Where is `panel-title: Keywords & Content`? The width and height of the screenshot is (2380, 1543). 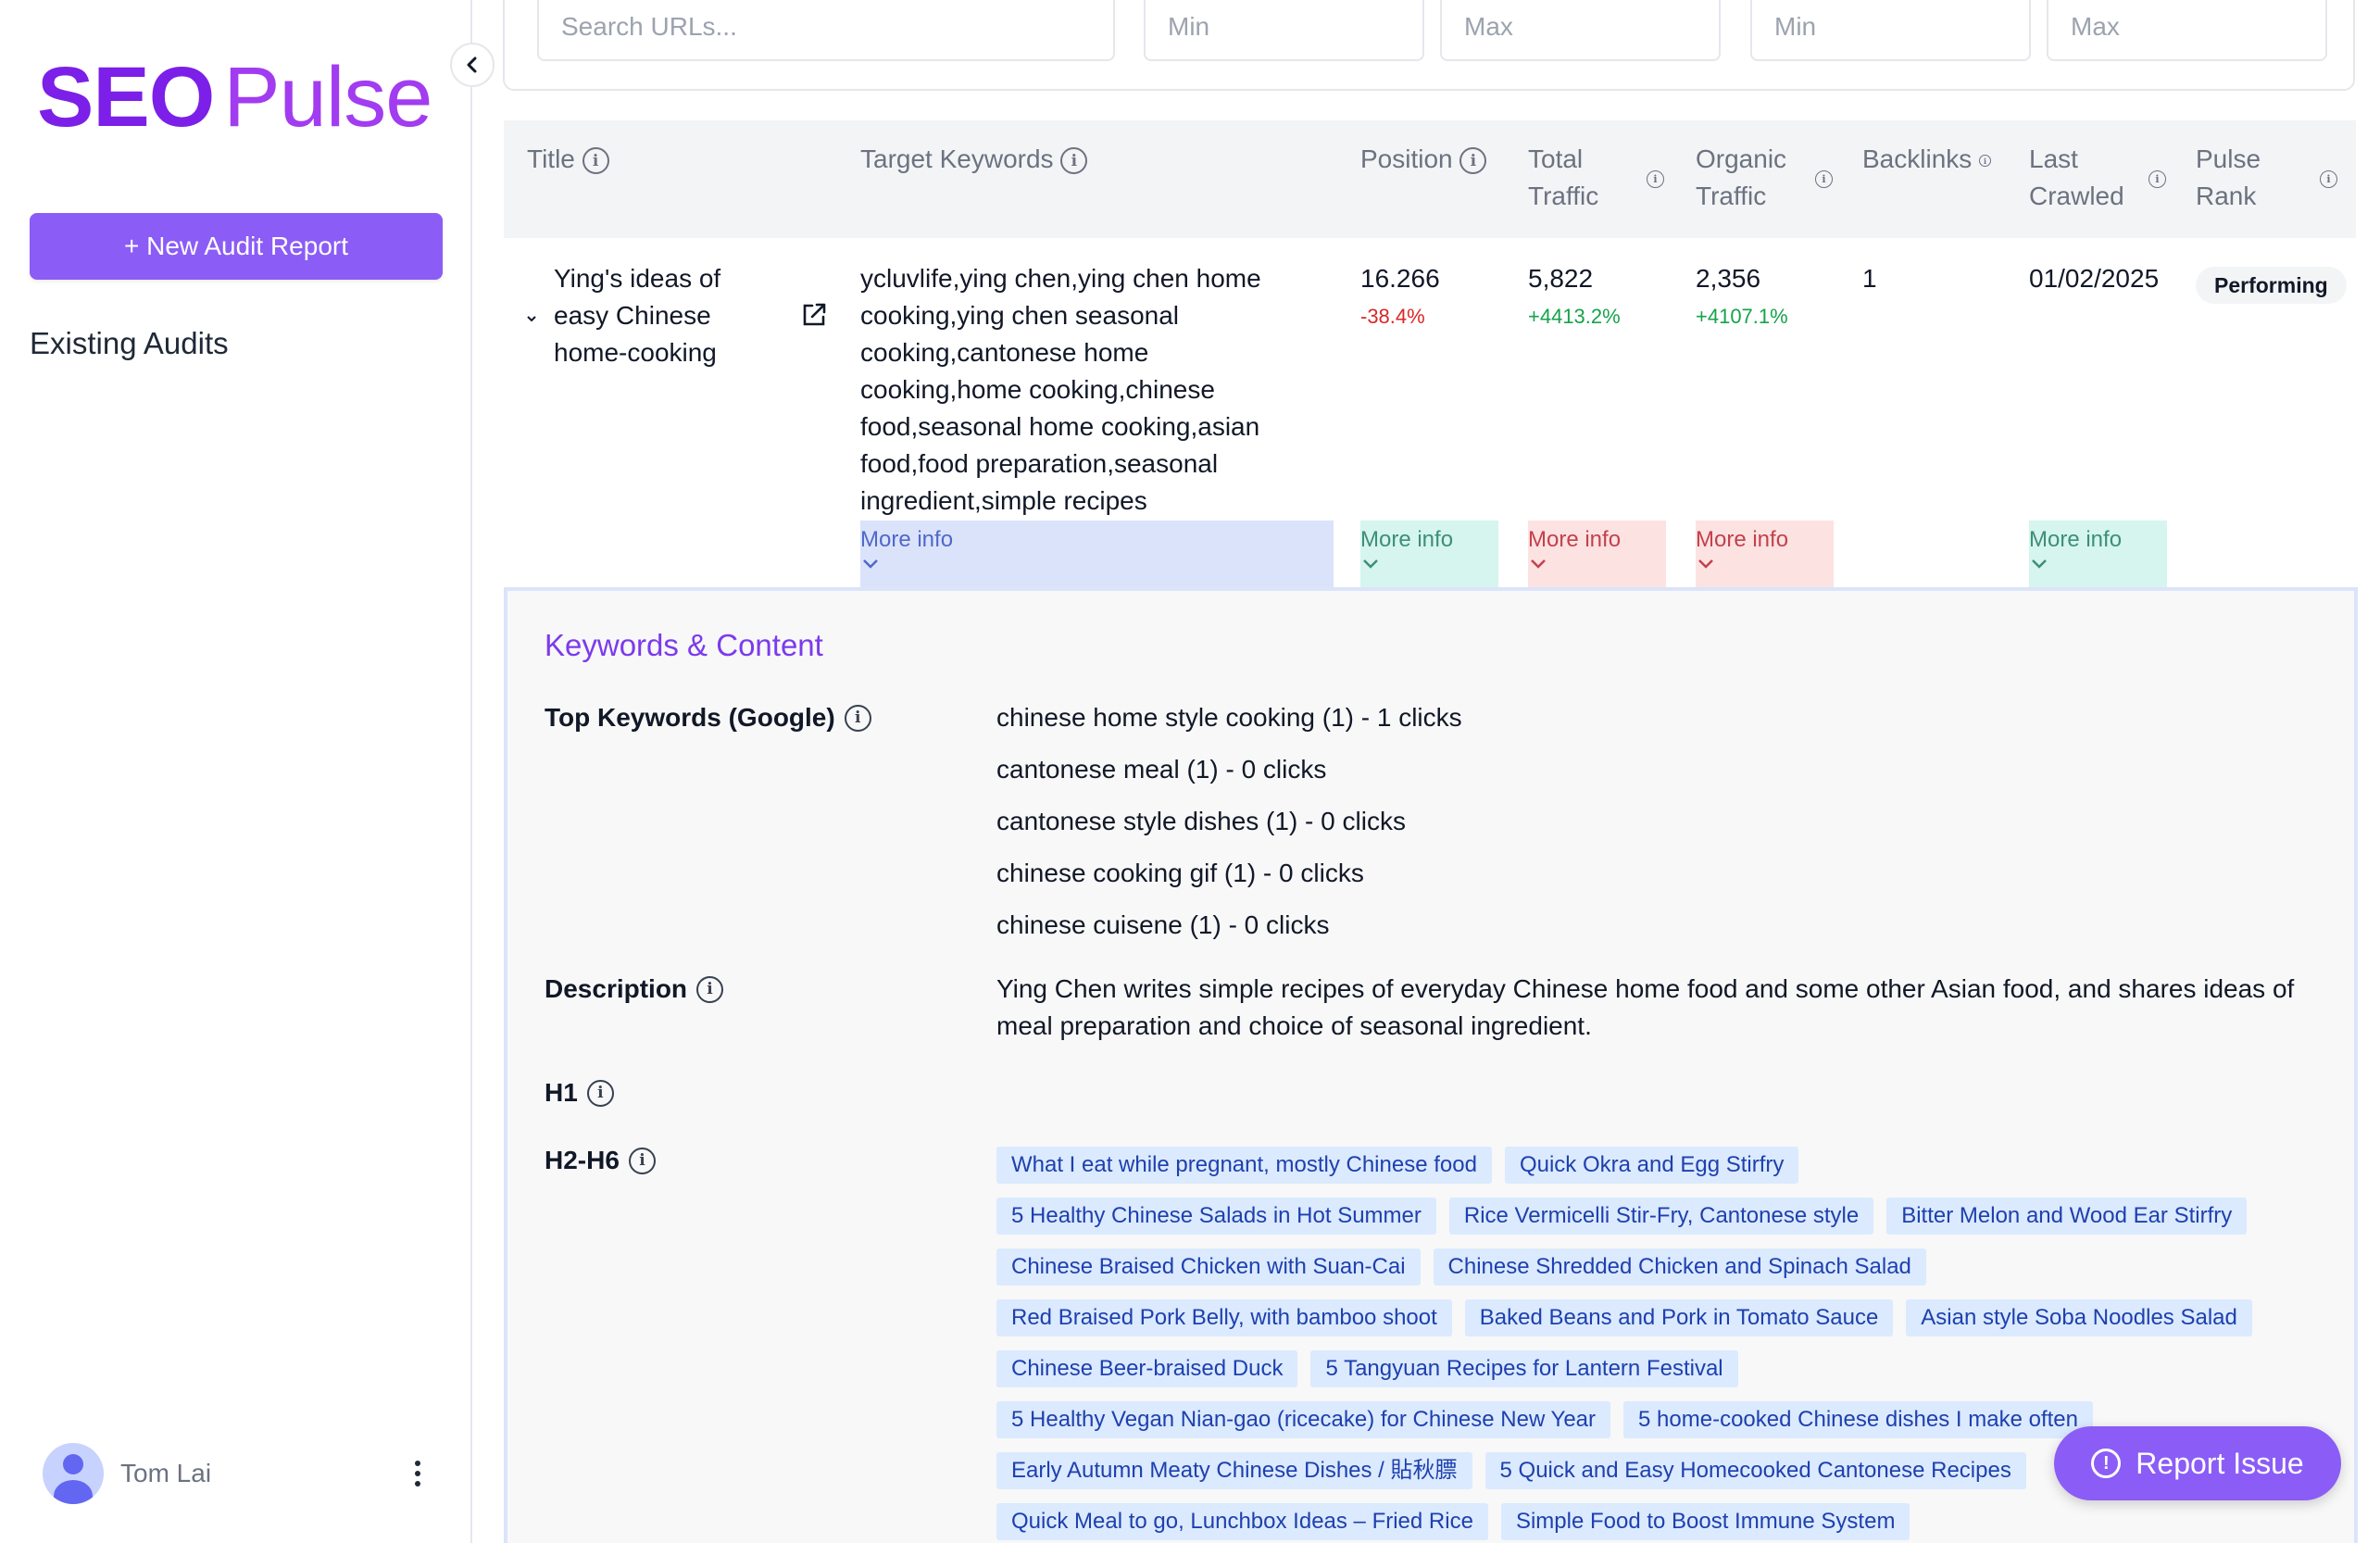 panel-title: Keywords & Content is located at coordinates (684, 645).